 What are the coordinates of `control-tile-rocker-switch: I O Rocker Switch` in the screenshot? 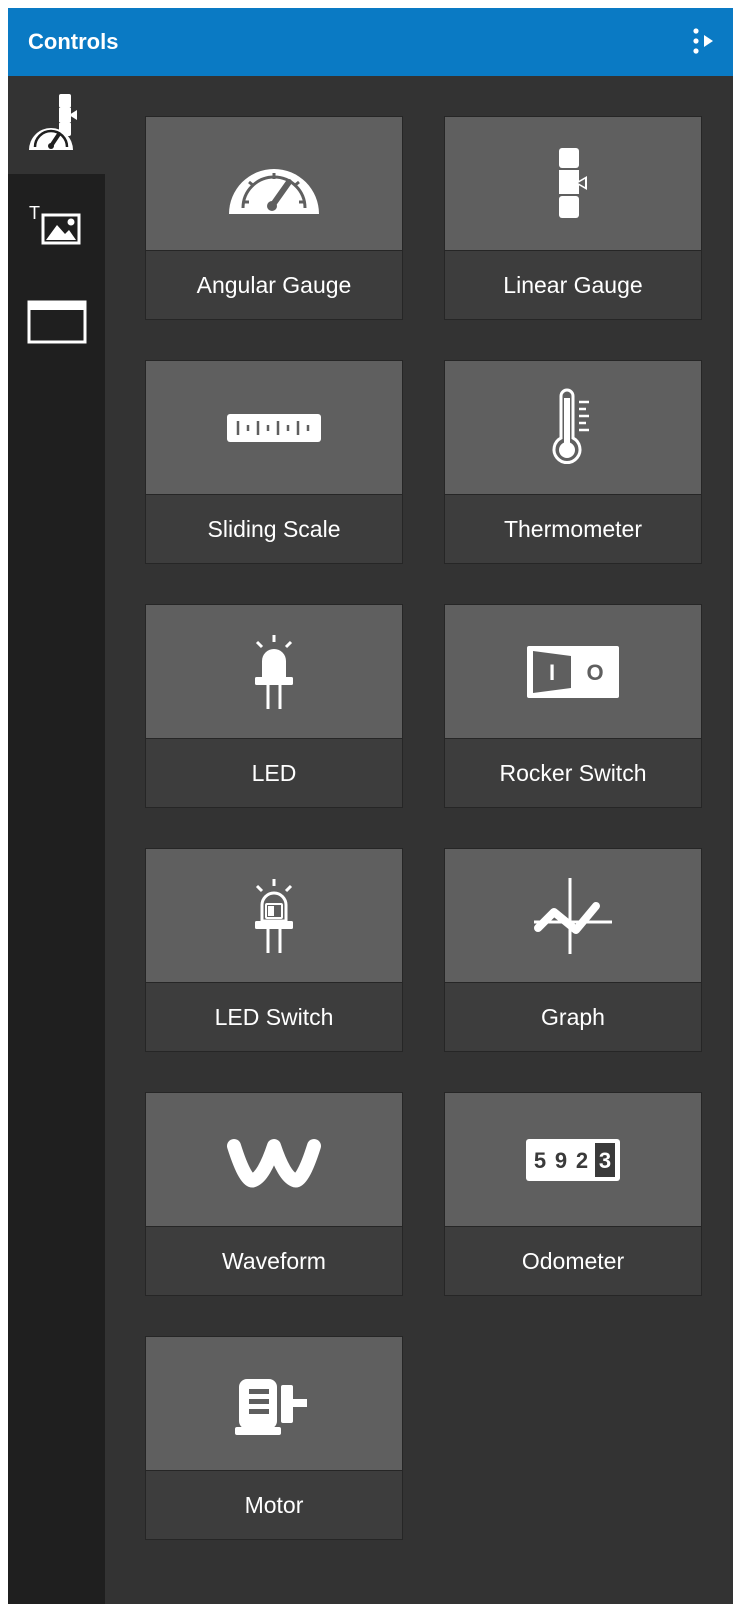 It's located at (573, 706).